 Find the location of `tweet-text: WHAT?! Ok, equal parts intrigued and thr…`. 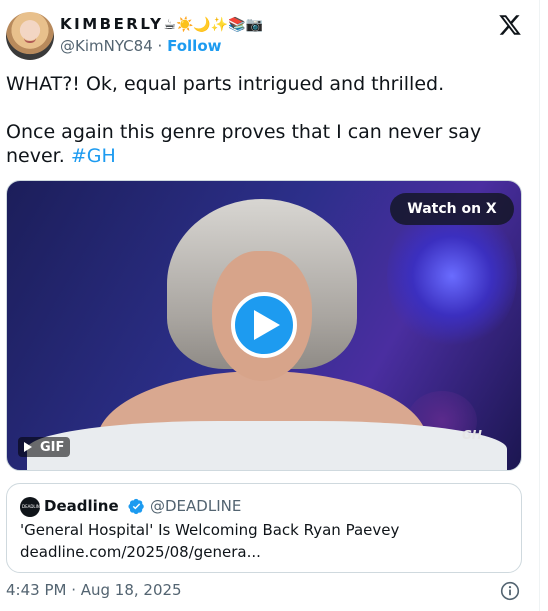

tweet-text: WHAT?! Ok, equal parts intrigued and thr… is located at coordinates (266, 120).